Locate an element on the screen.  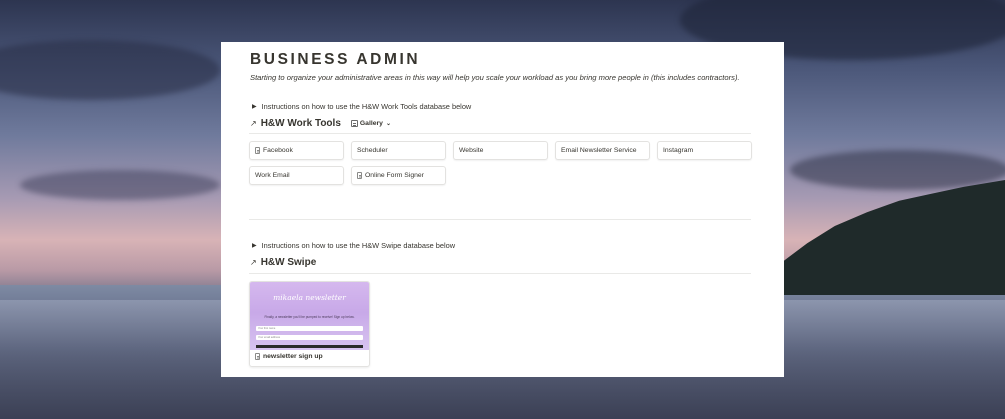
card-label: newsletter sign up is located at coordinates (293, 356).